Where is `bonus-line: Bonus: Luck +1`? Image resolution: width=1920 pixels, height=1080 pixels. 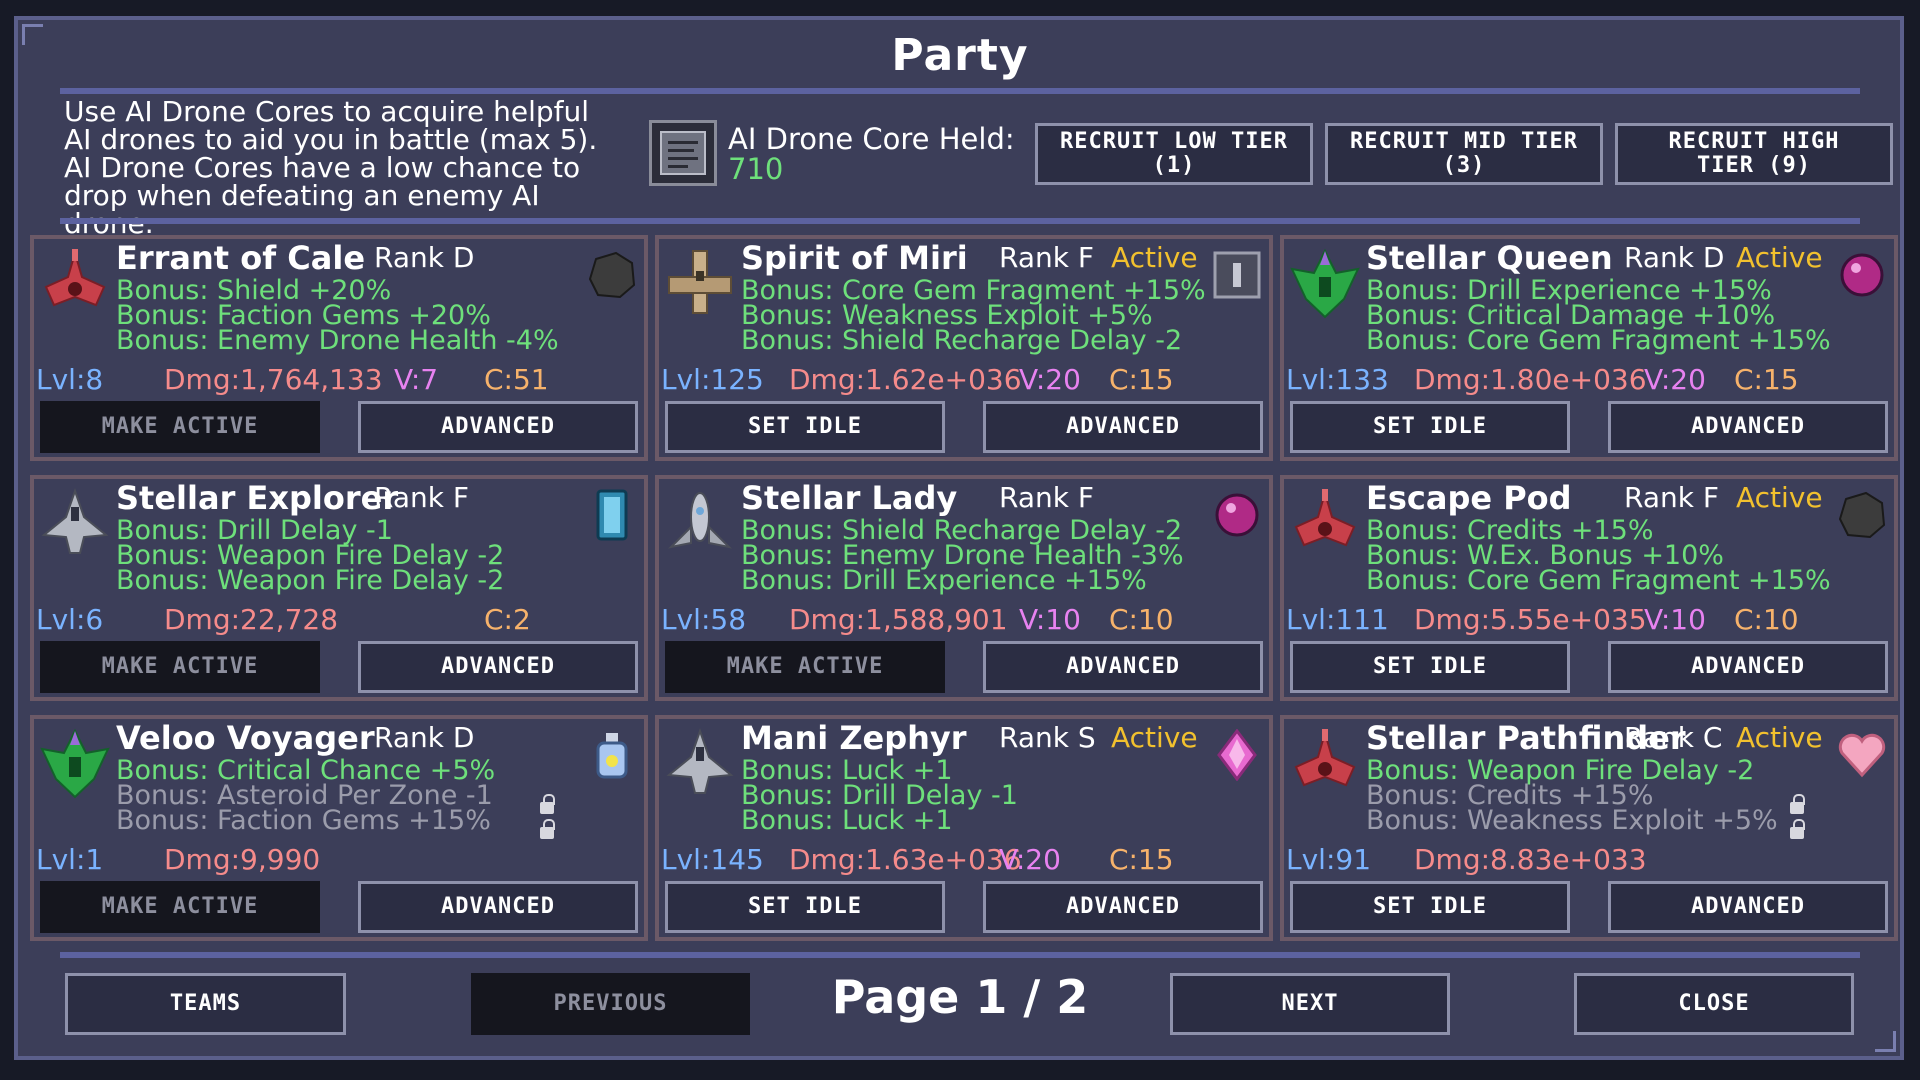
bonus-line: Bonus: Luck +1 is located at coordinates (847, 820).